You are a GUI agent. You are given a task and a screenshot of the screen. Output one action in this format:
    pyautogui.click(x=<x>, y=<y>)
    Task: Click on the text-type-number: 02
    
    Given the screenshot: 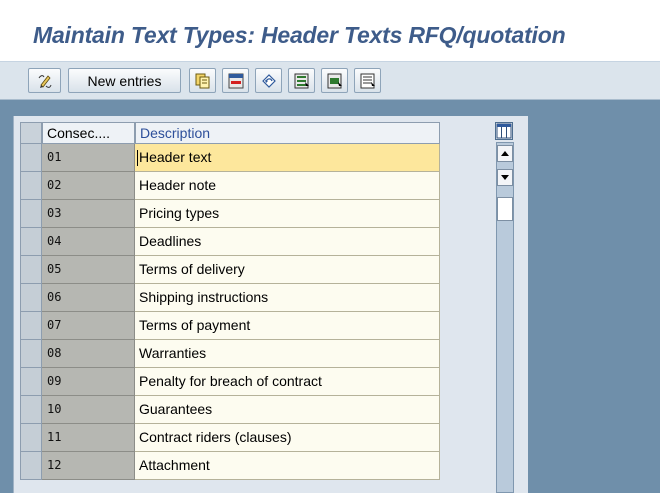 What is the action you would take?
    pyautogui.click(x=88, y=186)
    